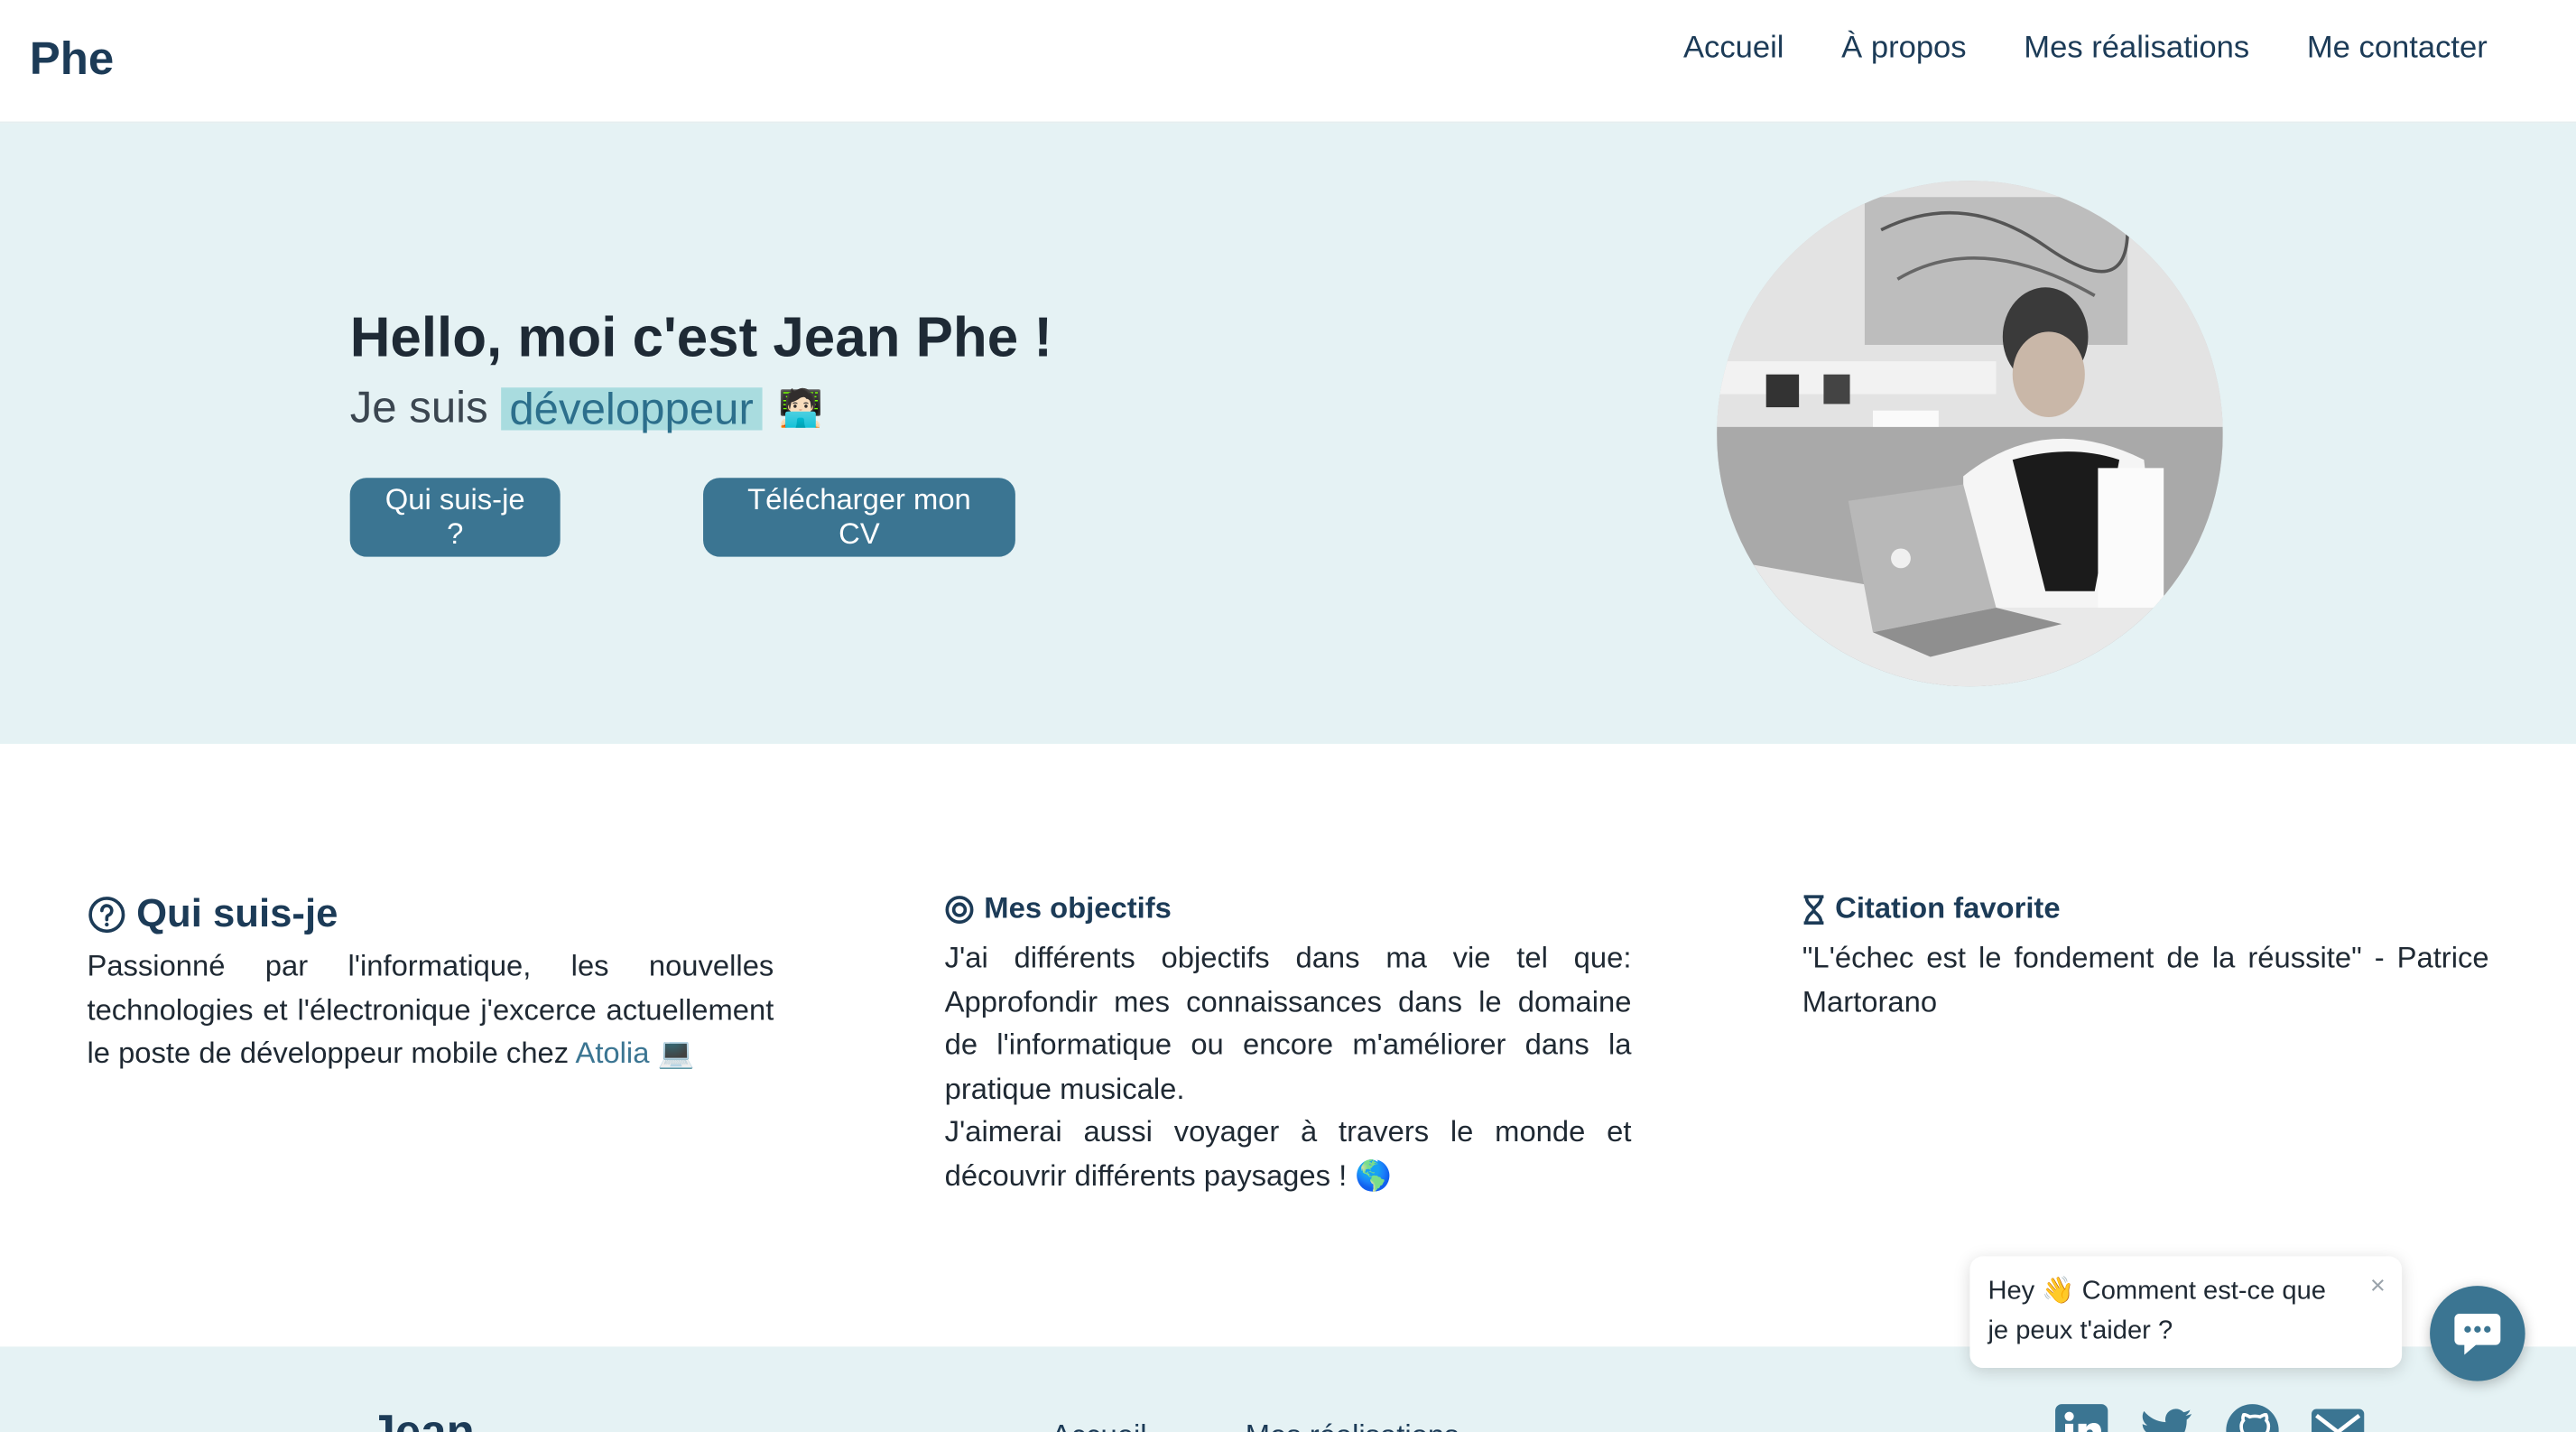  Describe the element at coordinates (422, 1419) in the screenshot. I see `footer-brand: Jean` at that location.